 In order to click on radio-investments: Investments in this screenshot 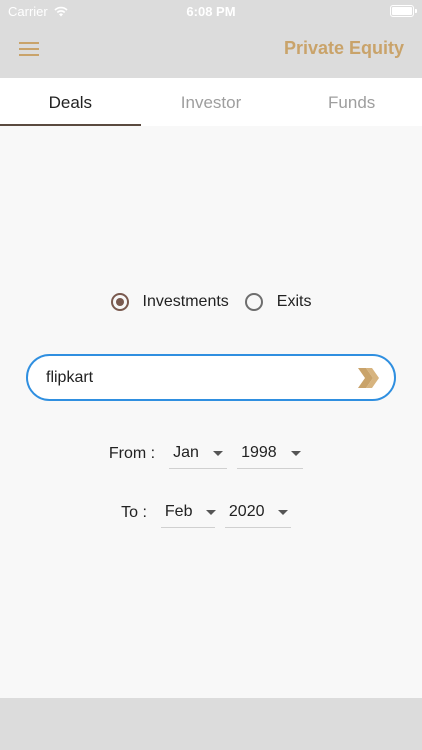, I will do `click(169, 302)`.